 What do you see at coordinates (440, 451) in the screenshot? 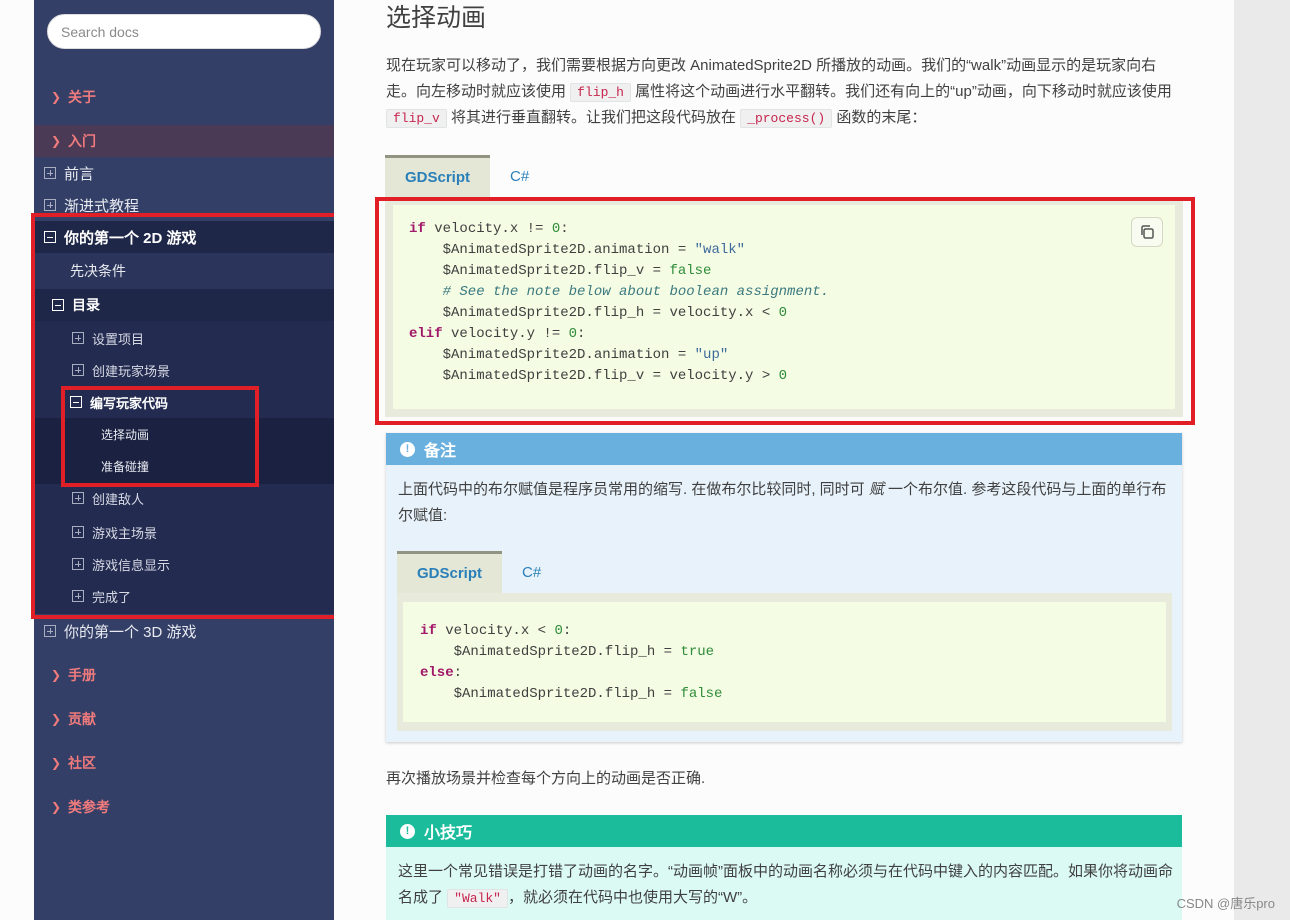
I see `note-title-label: 备注` at bounding box center [440, 451].